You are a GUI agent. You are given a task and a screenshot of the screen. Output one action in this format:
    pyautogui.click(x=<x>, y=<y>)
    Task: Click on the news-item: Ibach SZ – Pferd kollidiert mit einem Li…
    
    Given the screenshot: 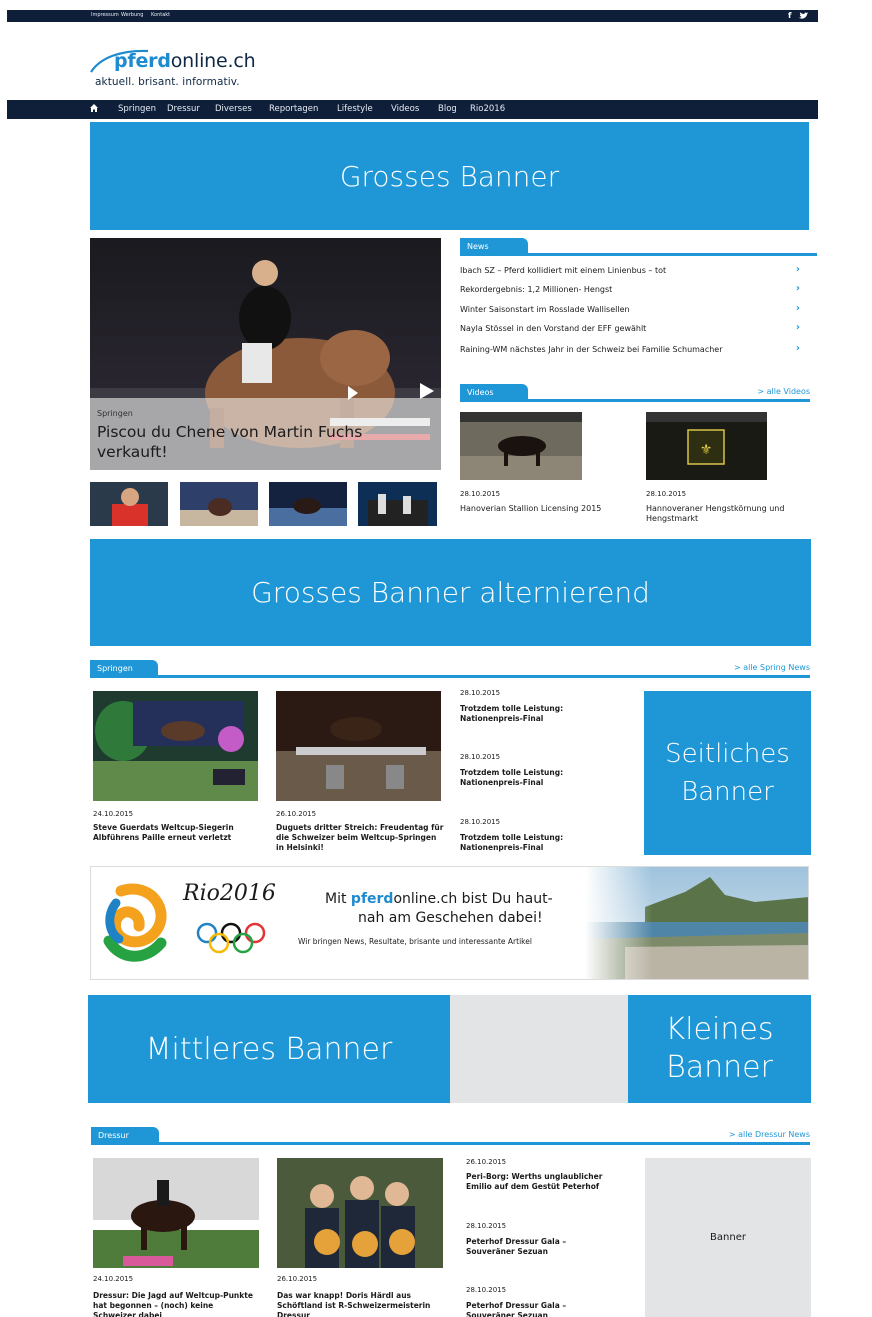 What is the action you would take?
    pyautogui.click(x=635, y=272)
    